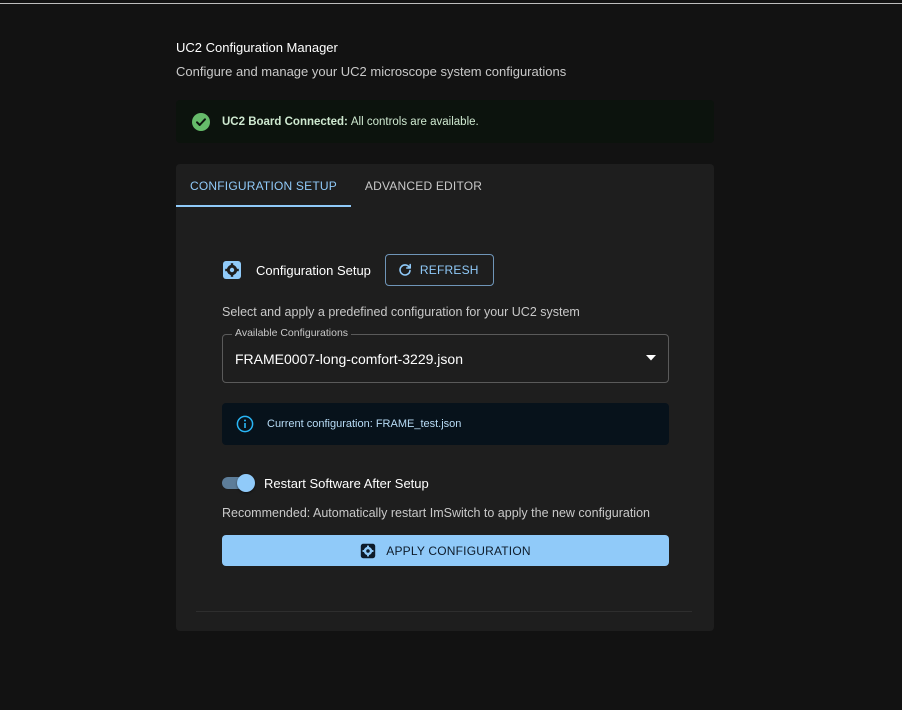 The width and height of the screenshot is (902, 710). Describe the element at coordinates (444, 611) in the screenshot. I see `card-divider` at that location.